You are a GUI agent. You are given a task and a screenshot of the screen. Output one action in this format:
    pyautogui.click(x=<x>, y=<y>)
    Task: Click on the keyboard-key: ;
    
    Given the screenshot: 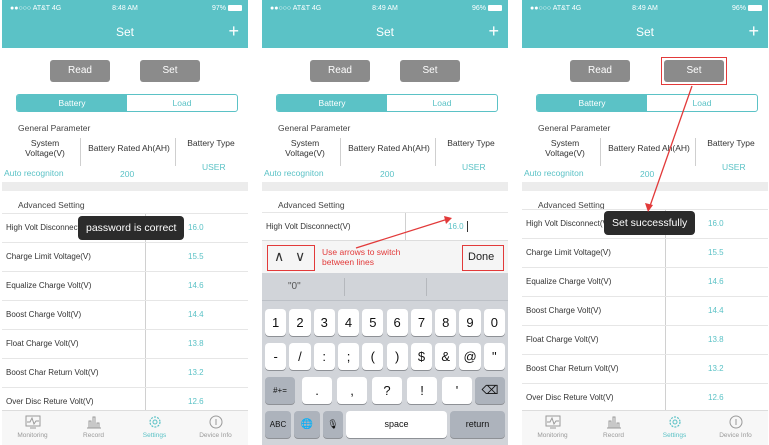 What is the action you would take?
    pyautogui.click(x=348, y=356)
    